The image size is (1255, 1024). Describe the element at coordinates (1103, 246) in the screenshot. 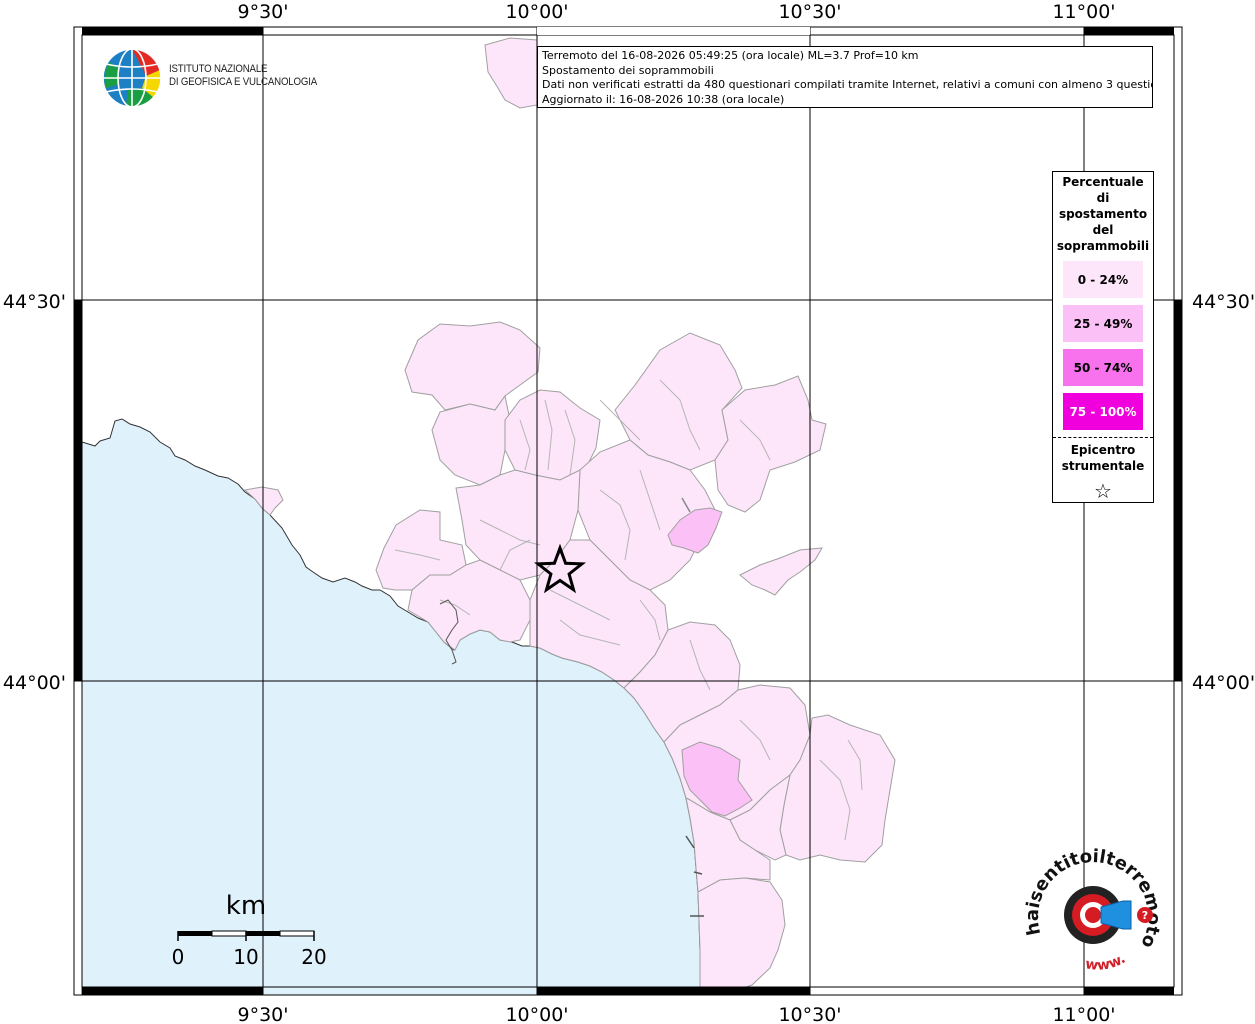

I see `legend-title-line: soprammobili` at that location.